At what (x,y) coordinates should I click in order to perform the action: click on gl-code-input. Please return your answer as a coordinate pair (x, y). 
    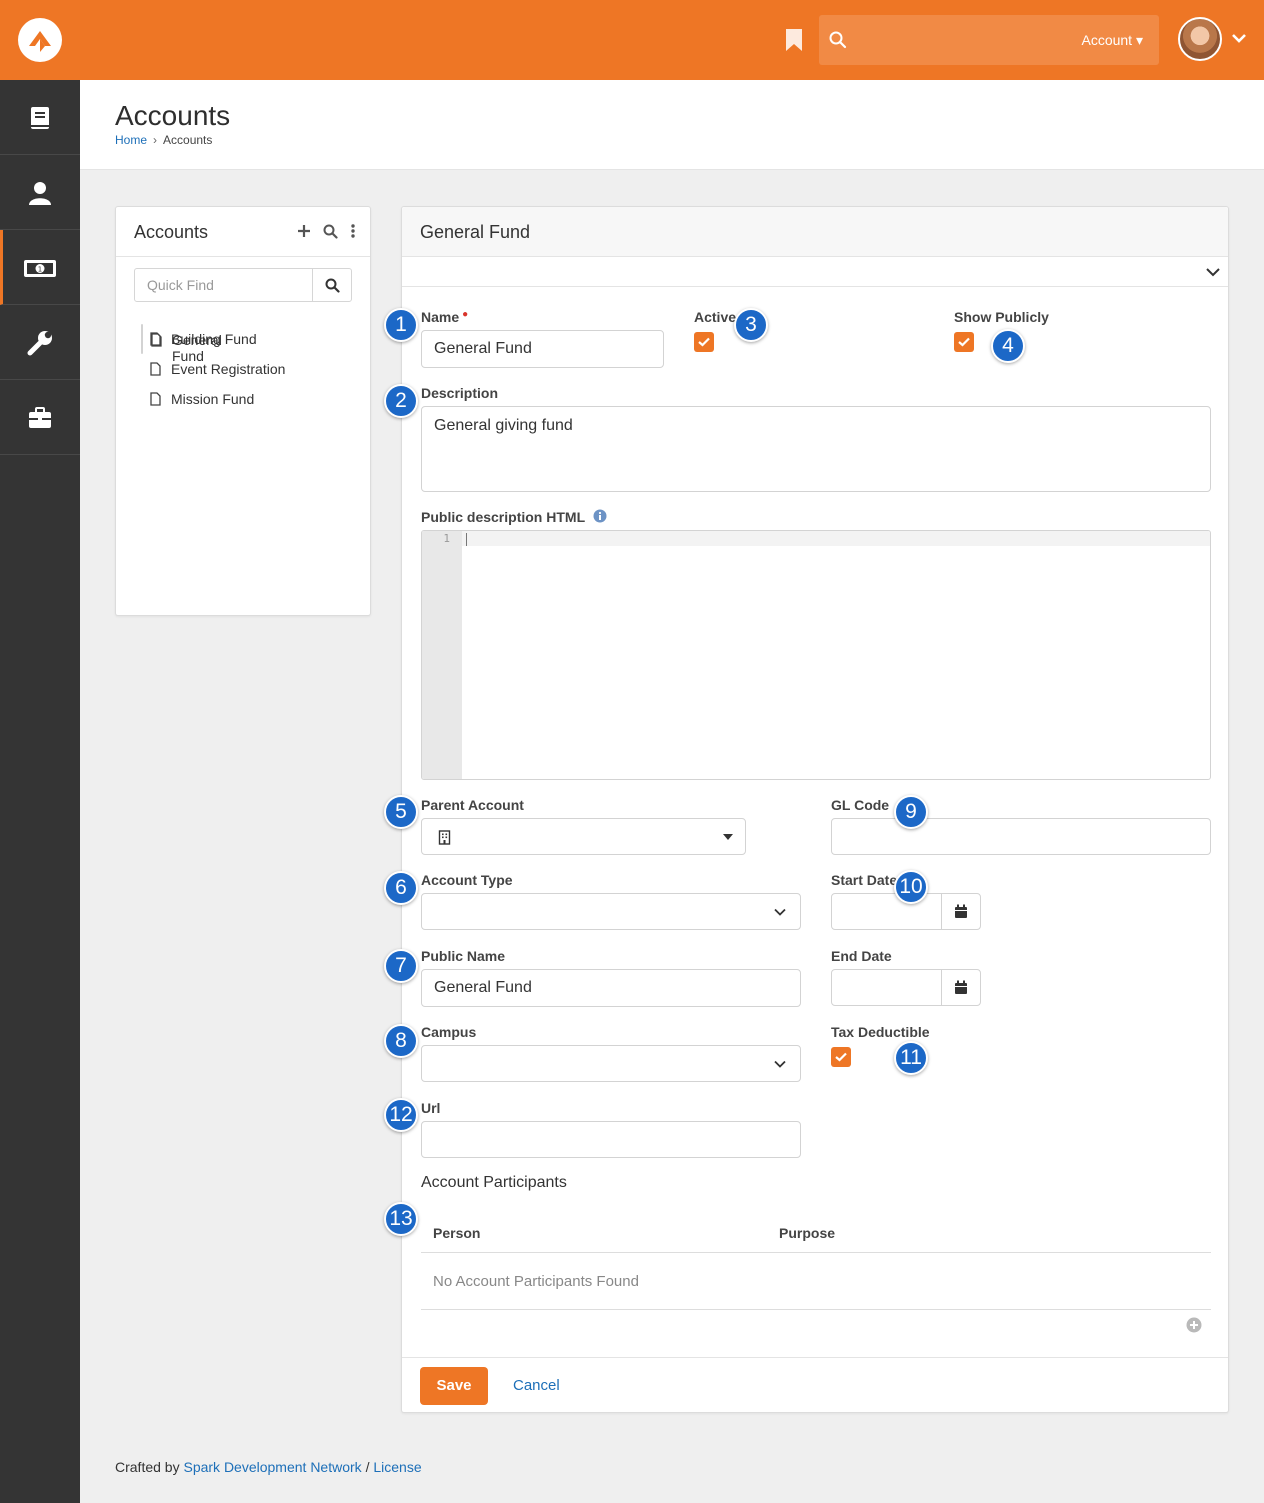
    Looking at the image, I should click on (1021, 836).